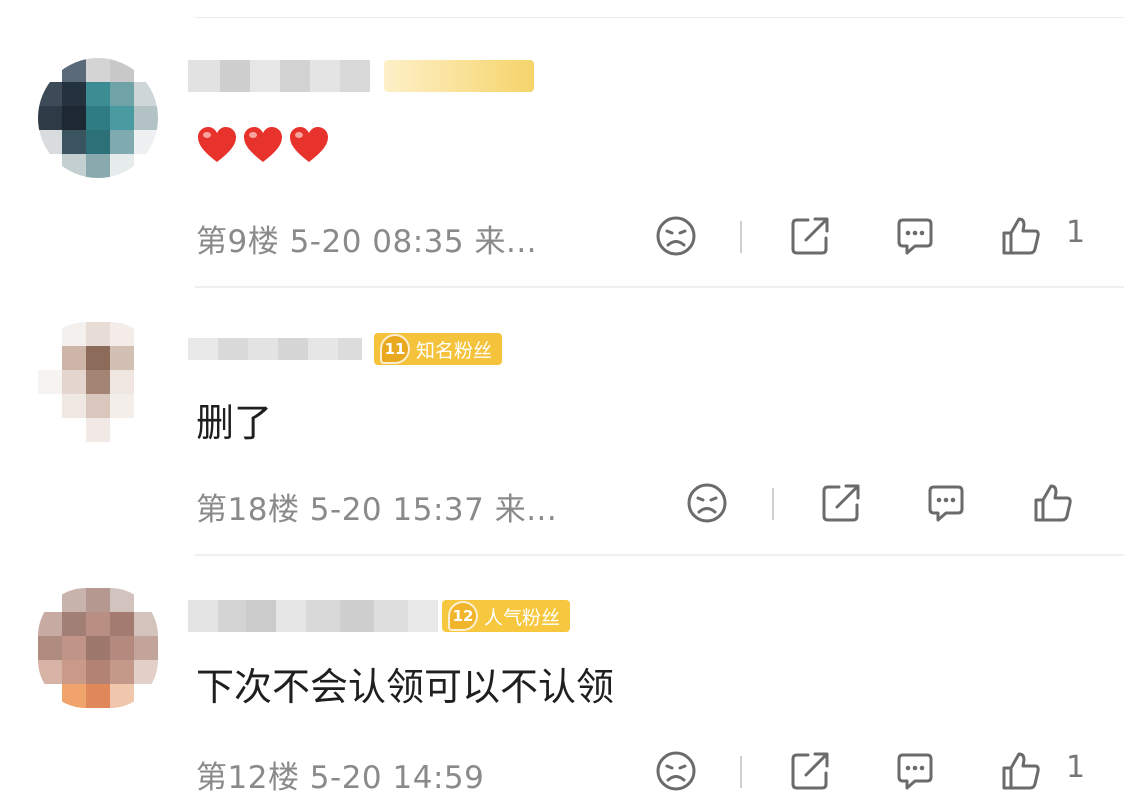 This screenshot has width=1124, height=809. Describe the element at coordinates (234, 423) in the screenshot. I see `comment-content: 删了` at that location.